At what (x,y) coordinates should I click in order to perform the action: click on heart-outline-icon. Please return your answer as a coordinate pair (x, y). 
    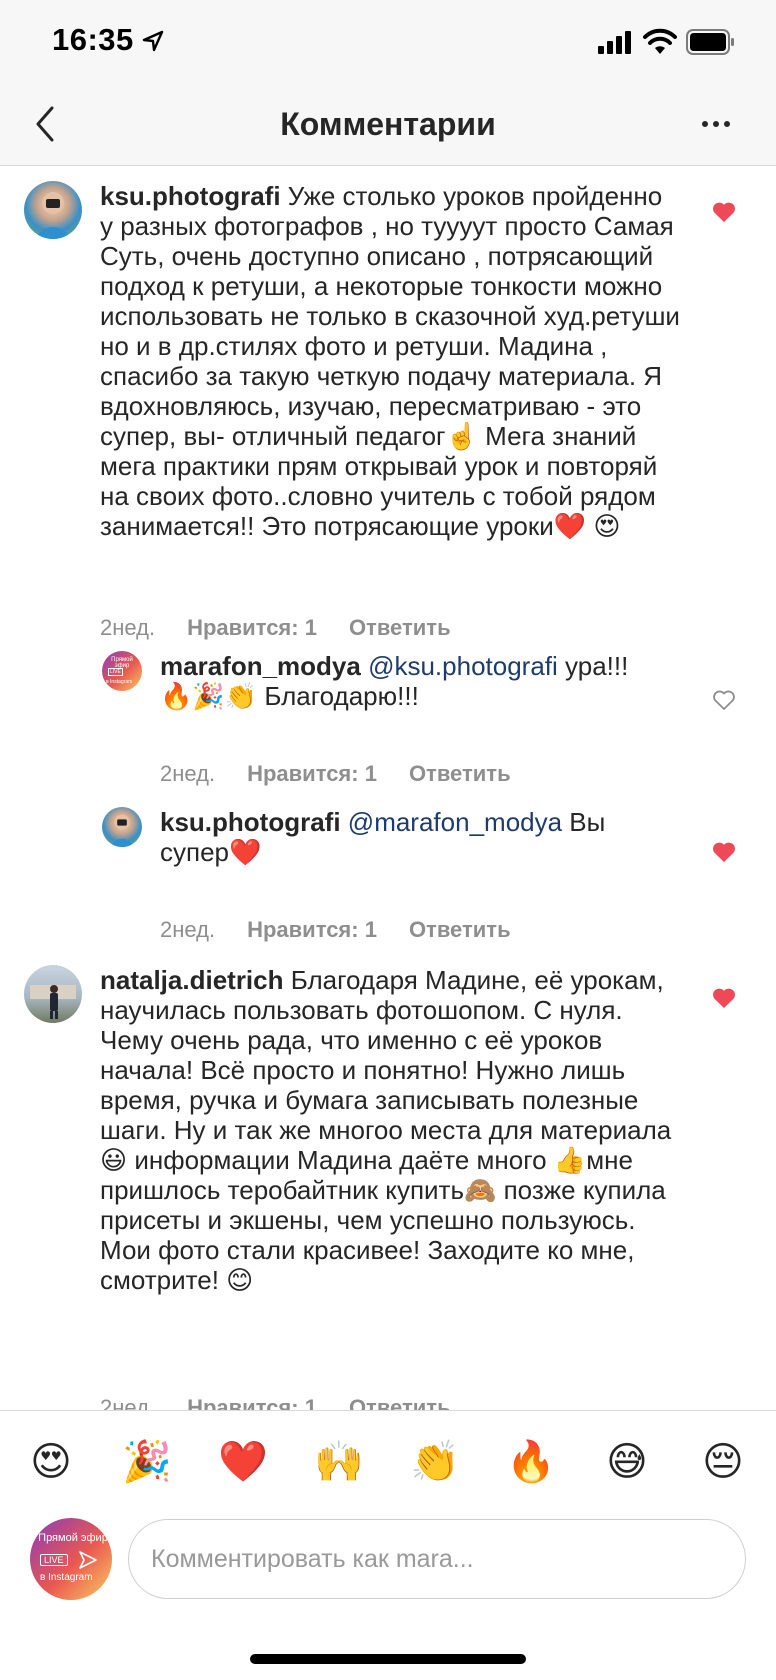
    Looking at the image, I should click on (724, 700).